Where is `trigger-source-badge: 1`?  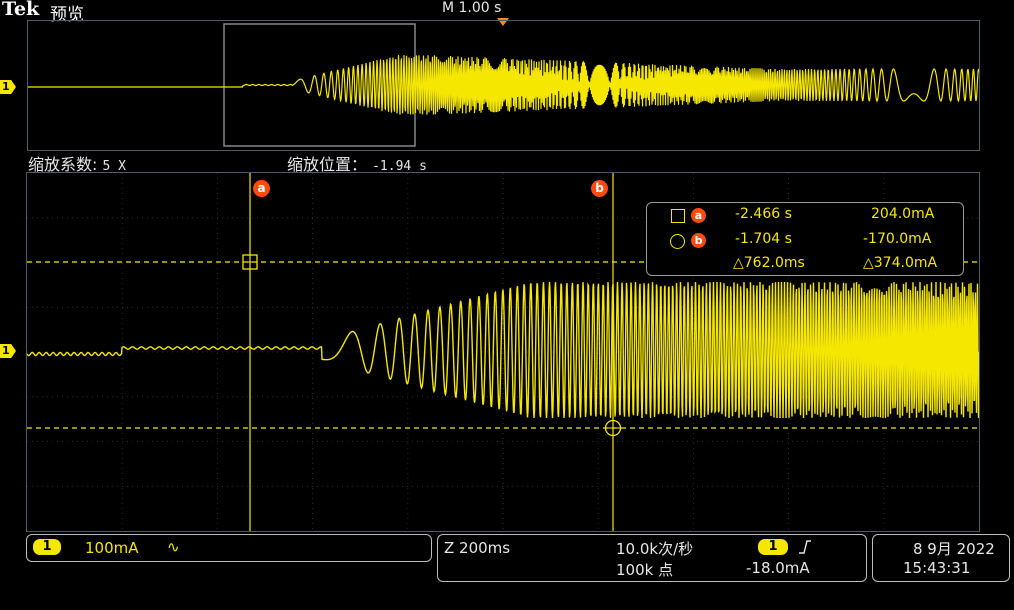 trigger-source-badge: 1 is located at coordinates (773, 547).